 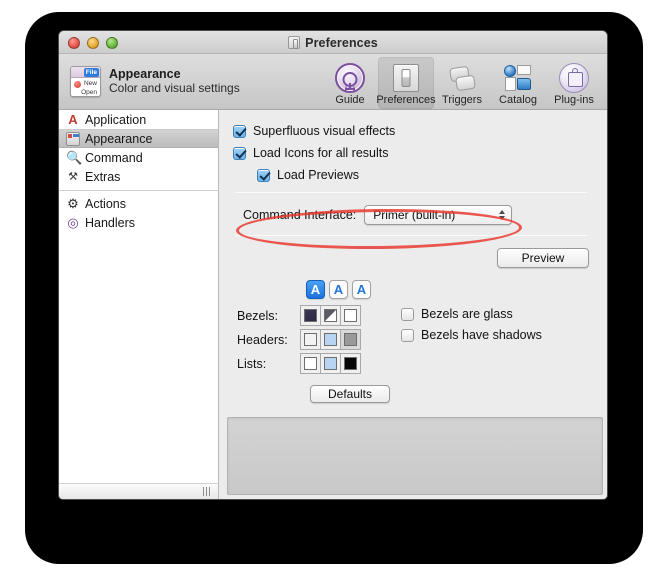 I want to click on appearance-icon, so click(x=73, y=138).